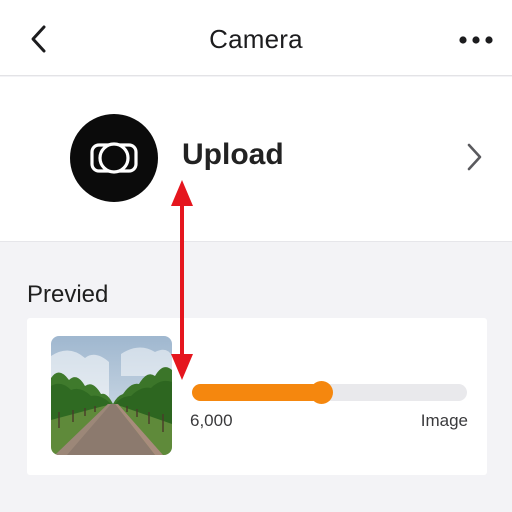  What do you see at coordinates (68, 294) in the screenshot?
I see `section-title: Previed` at bounding box center [68, 294].